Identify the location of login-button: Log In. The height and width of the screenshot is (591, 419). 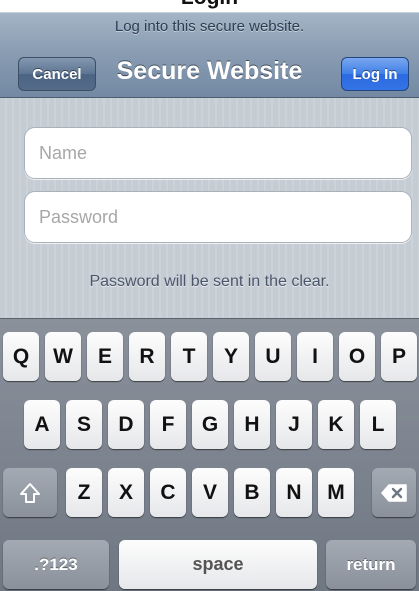
(375, 74).